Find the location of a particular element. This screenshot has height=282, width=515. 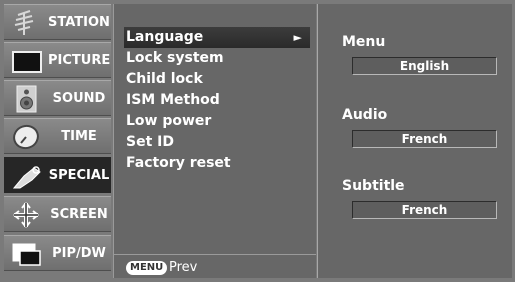

category-station: STATION is located at coordinates (57, 22).